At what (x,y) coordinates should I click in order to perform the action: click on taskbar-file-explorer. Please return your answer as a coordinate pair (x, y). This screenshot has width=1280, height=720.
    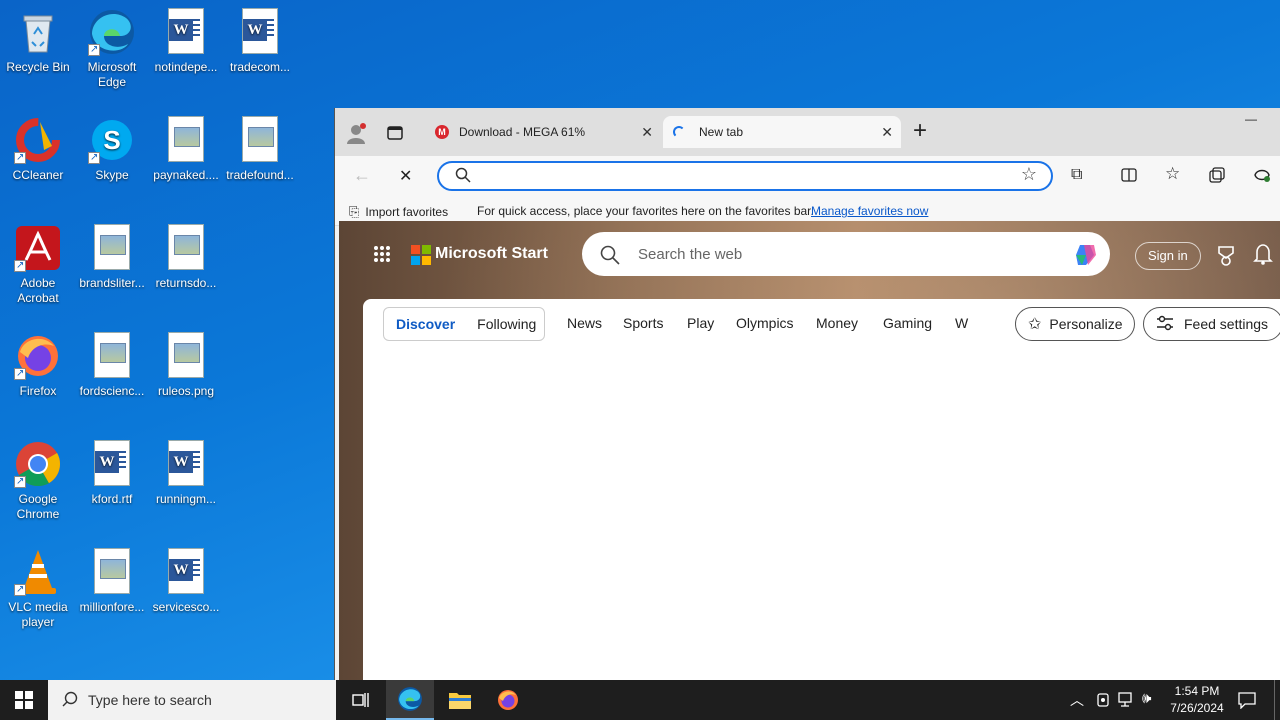
    Looking at the image, I should click on (460, 700).